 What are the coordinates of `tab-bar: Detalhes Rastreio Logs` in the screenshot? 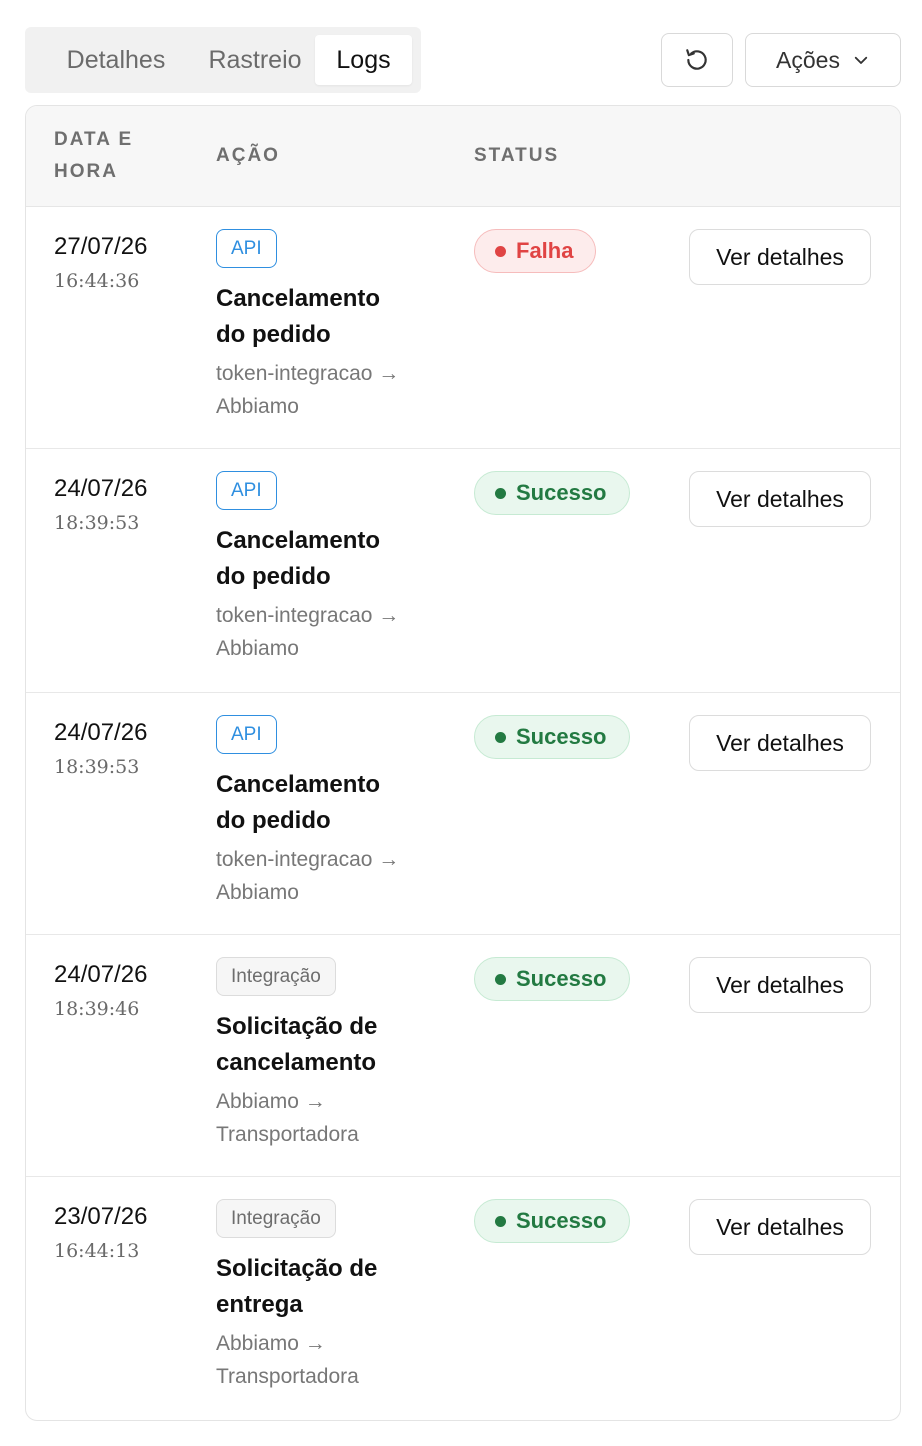 It's located at (223, 60).